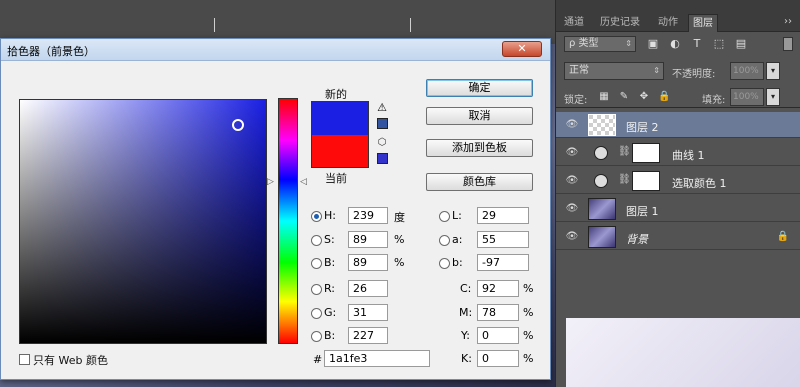 The height and width of the screenshot is (387, 800). What do you see at coordinates (522, 49) in the screenshot?
I see `close-button: ✕` at bounding box center [522, 49].